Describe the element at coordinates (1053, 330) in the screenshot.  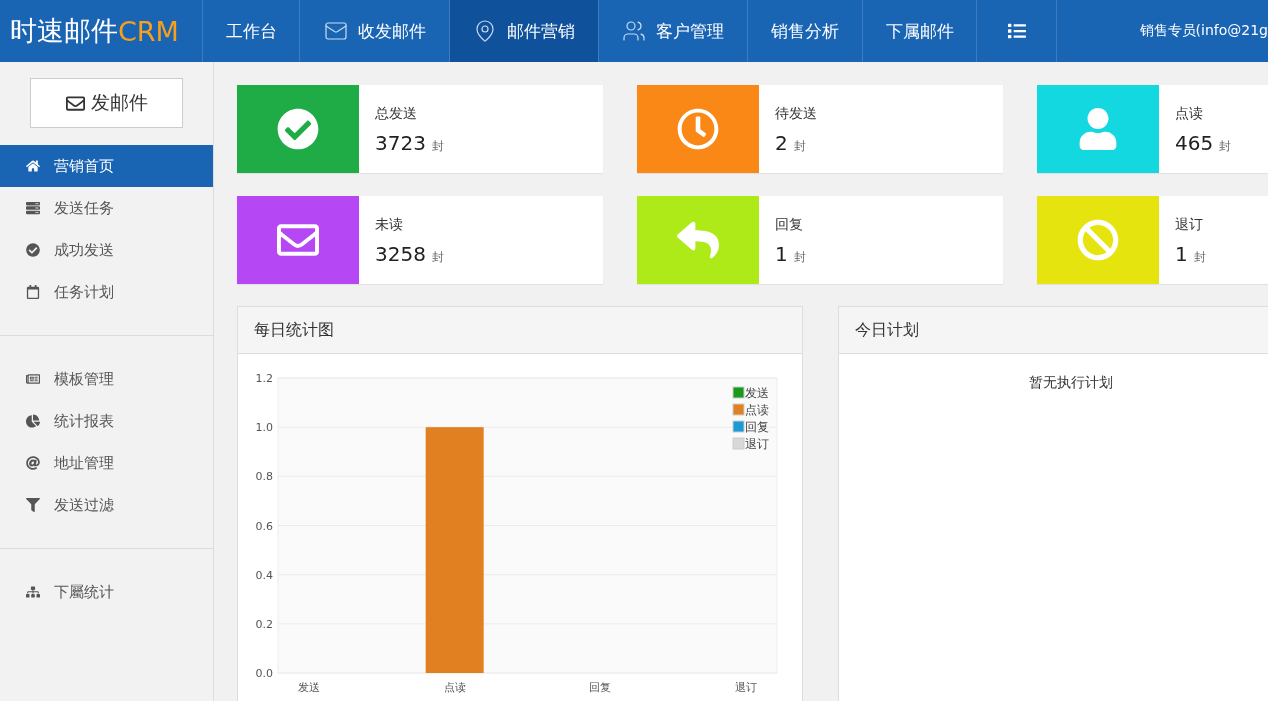
I see `panel-title: 今日计划` at that location.